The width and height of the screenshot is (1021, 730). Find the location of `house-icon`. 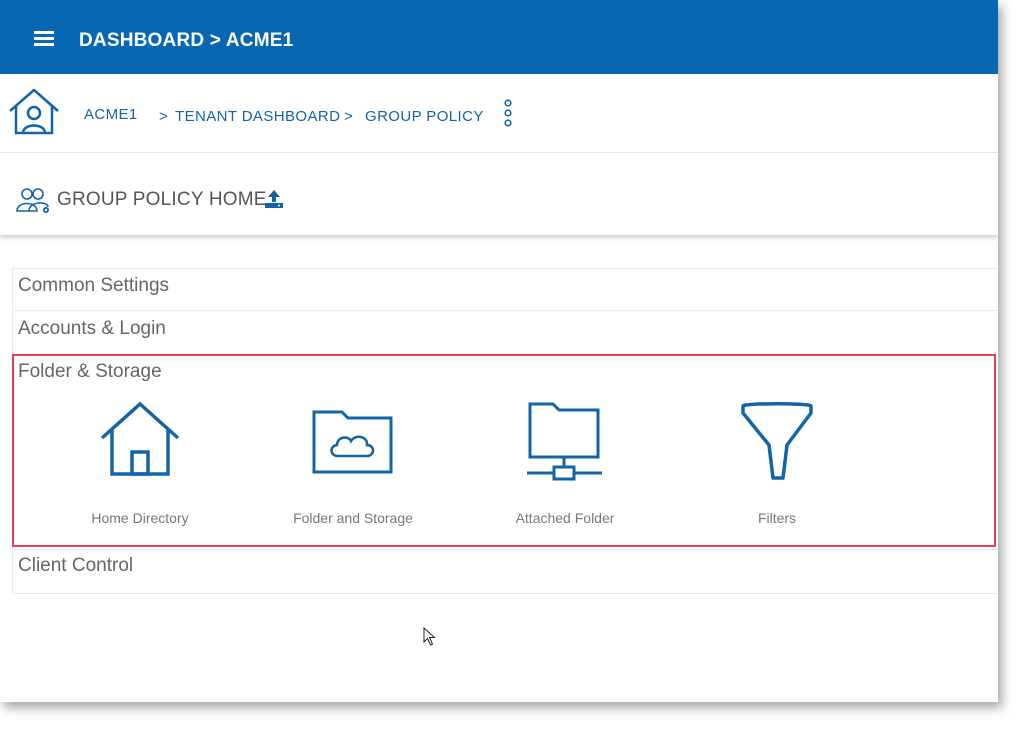

house-icon is located at coordinates (140, 438).